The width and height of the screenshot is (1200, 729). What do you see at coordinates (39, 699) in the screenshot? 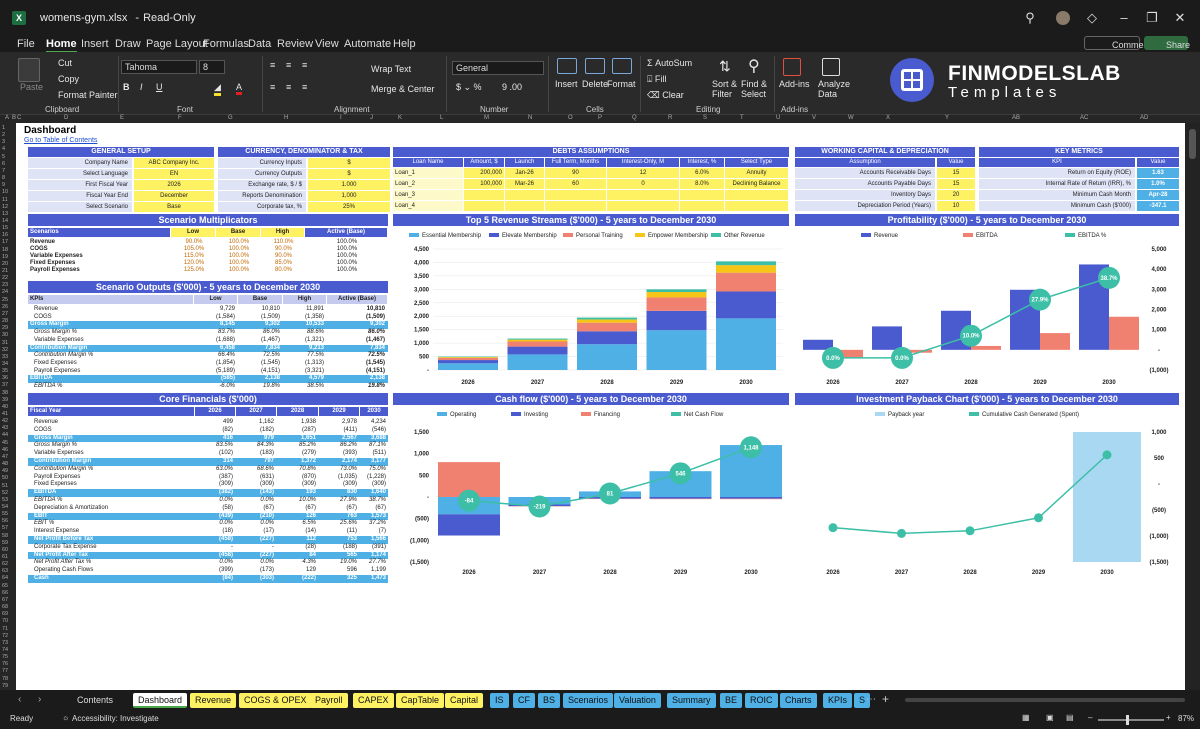
I see `tab-scroll-right-icon: ›` at bounding box center [39, 699].